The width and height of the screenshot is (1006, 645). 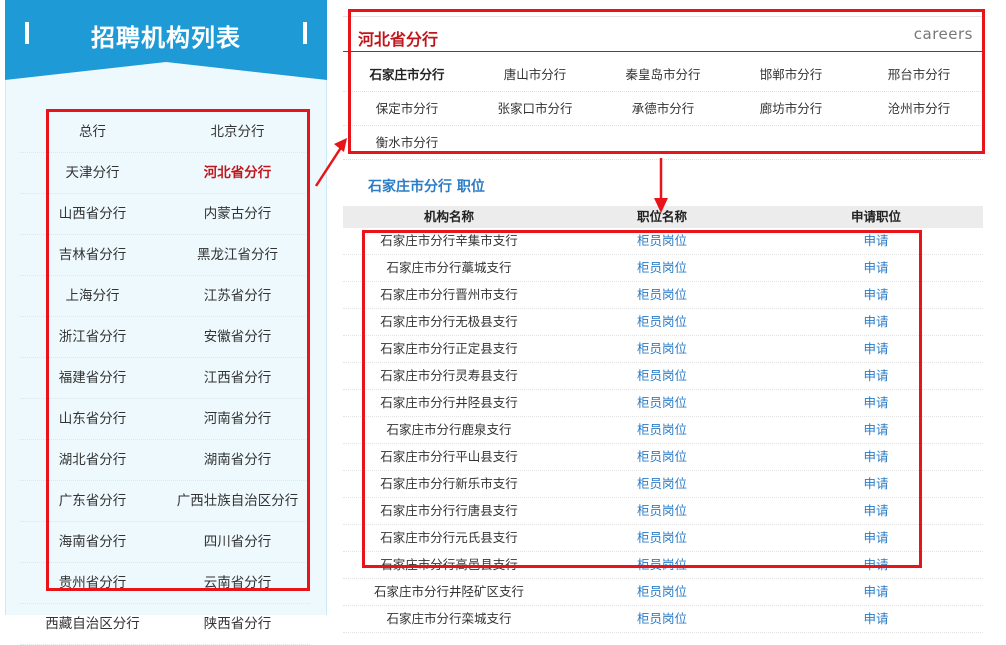 I want to click on city-link: 唐山市分行, so click(x=535, y=74).